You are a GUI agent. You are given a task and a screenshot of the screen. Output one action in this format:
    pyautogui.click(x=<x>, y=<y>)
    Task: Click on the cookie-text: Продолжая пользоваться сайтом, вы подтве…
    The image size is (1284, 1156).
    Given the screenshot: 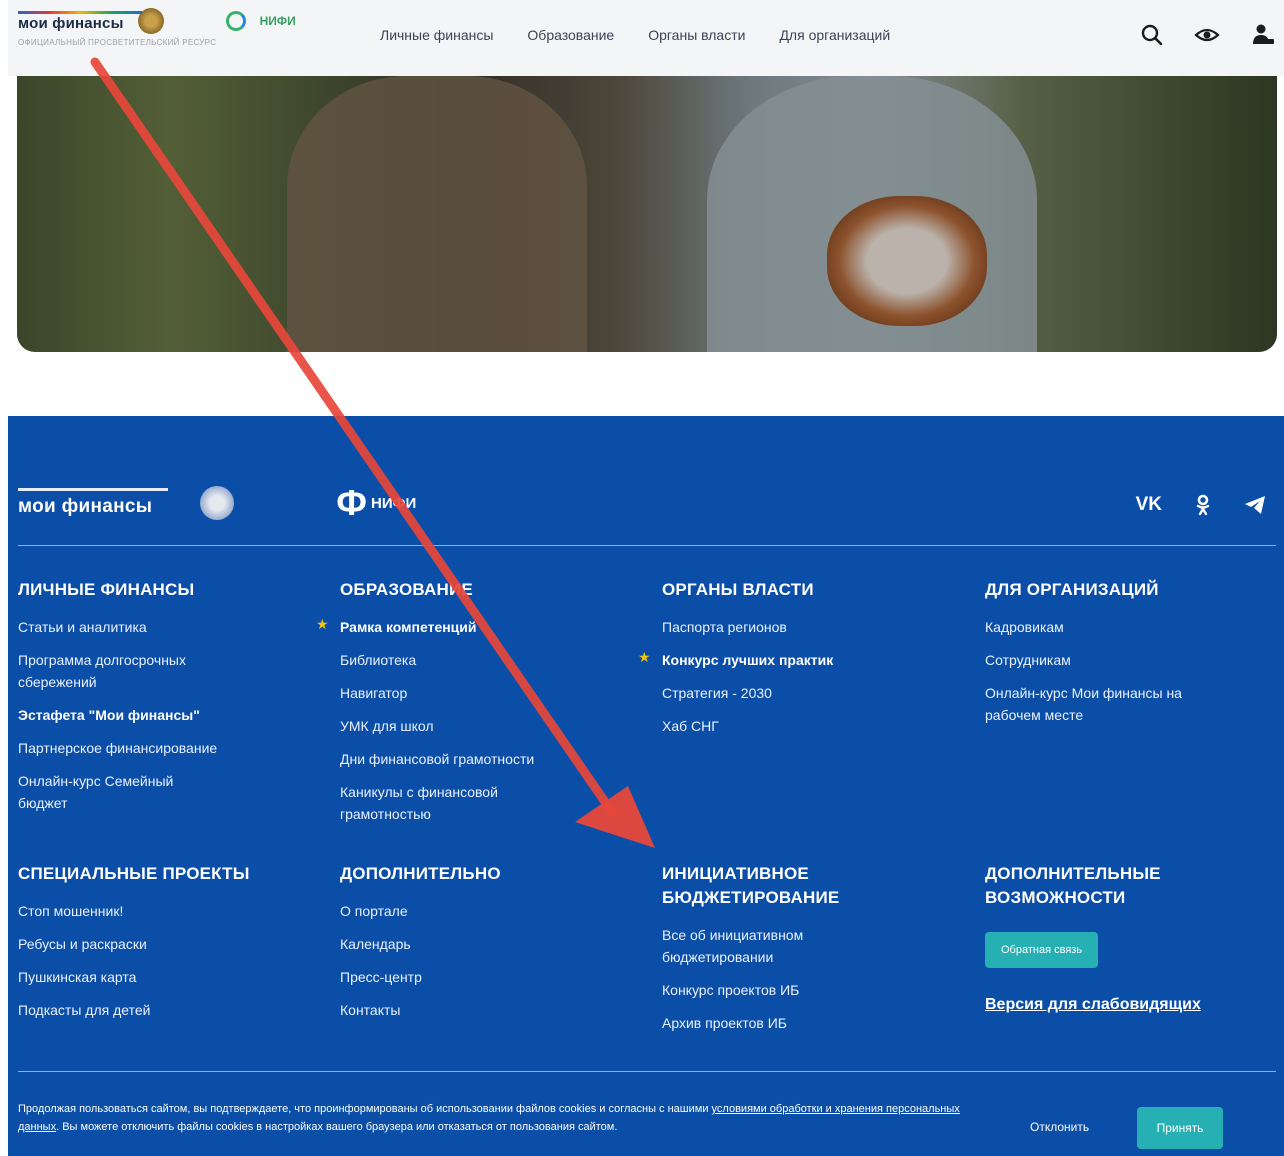 What is the action you would take?
    pyautogui.click(x=365, y=1109)
    